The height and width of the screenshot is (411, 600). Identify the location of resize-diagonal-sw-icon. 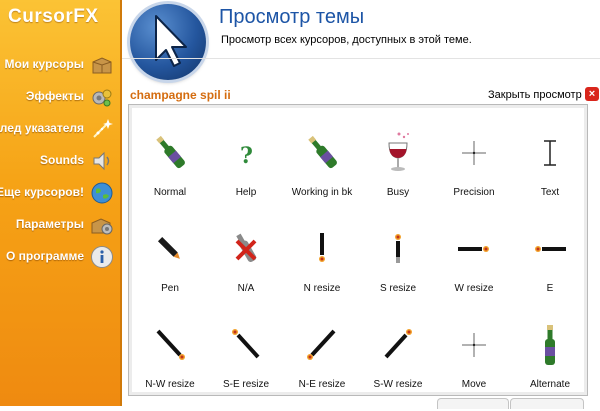
(398, 344).